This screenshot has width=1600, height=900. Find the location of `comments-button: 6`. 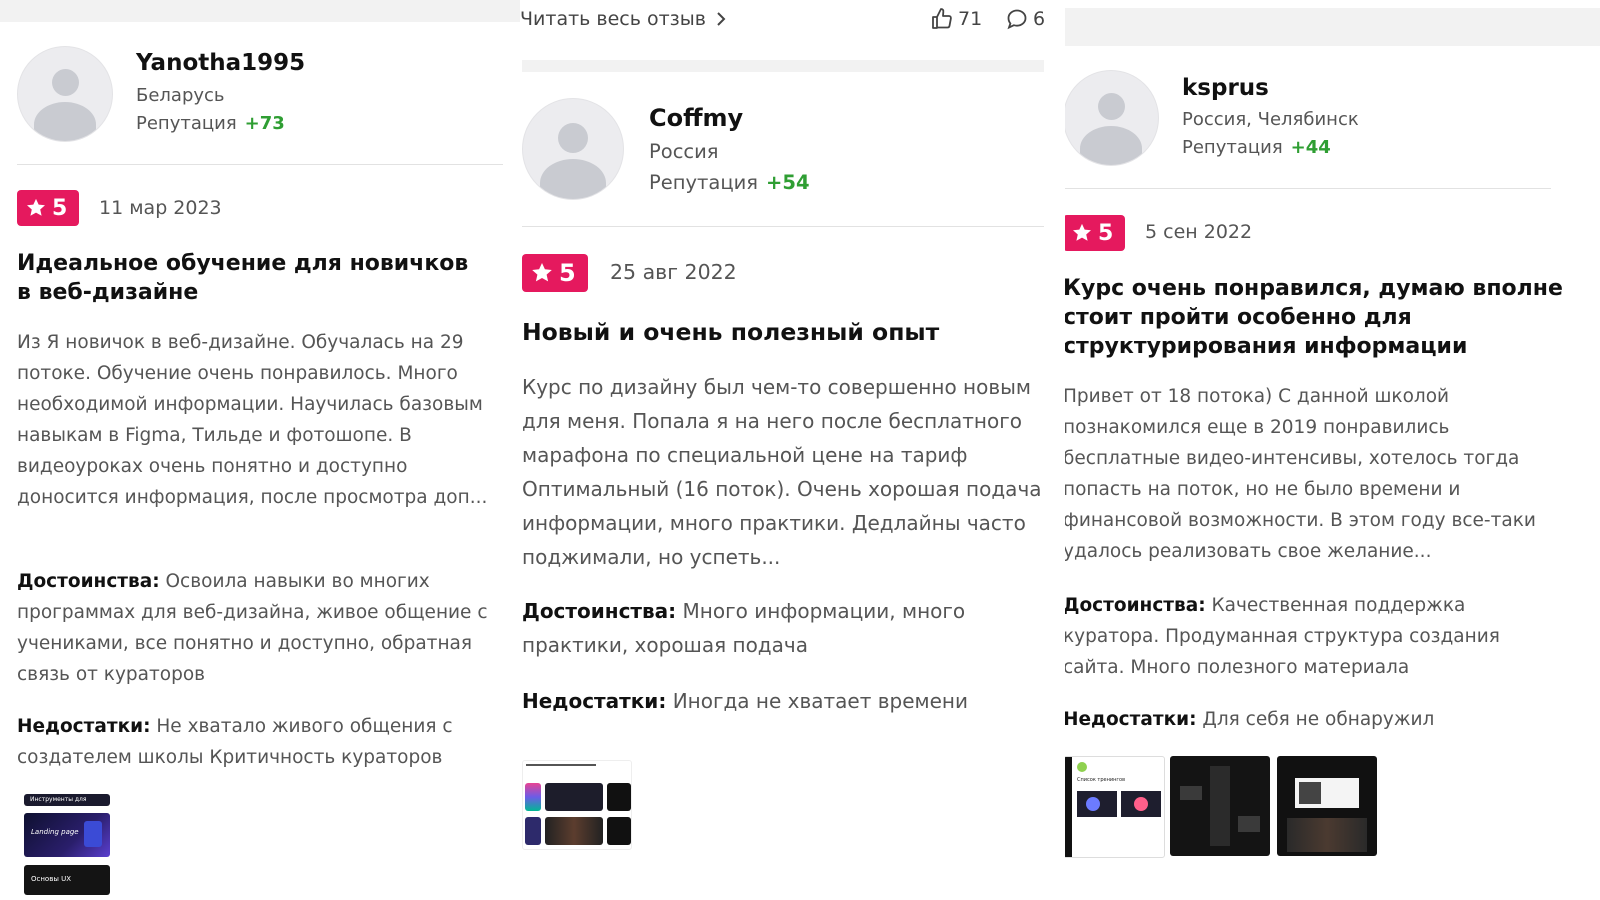

comments-button: 6 is located at coordinates (1025, 19).